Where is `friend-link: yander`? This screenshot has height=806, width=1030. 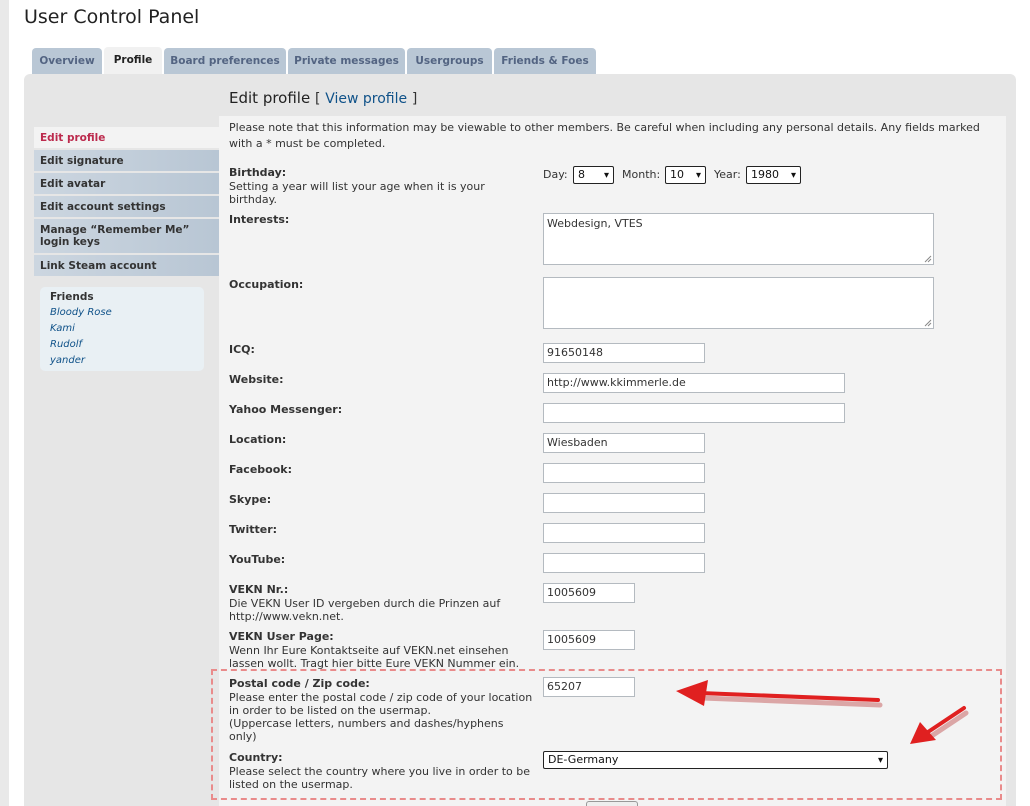 friend-link: yander is located at coordinates (67, 360).